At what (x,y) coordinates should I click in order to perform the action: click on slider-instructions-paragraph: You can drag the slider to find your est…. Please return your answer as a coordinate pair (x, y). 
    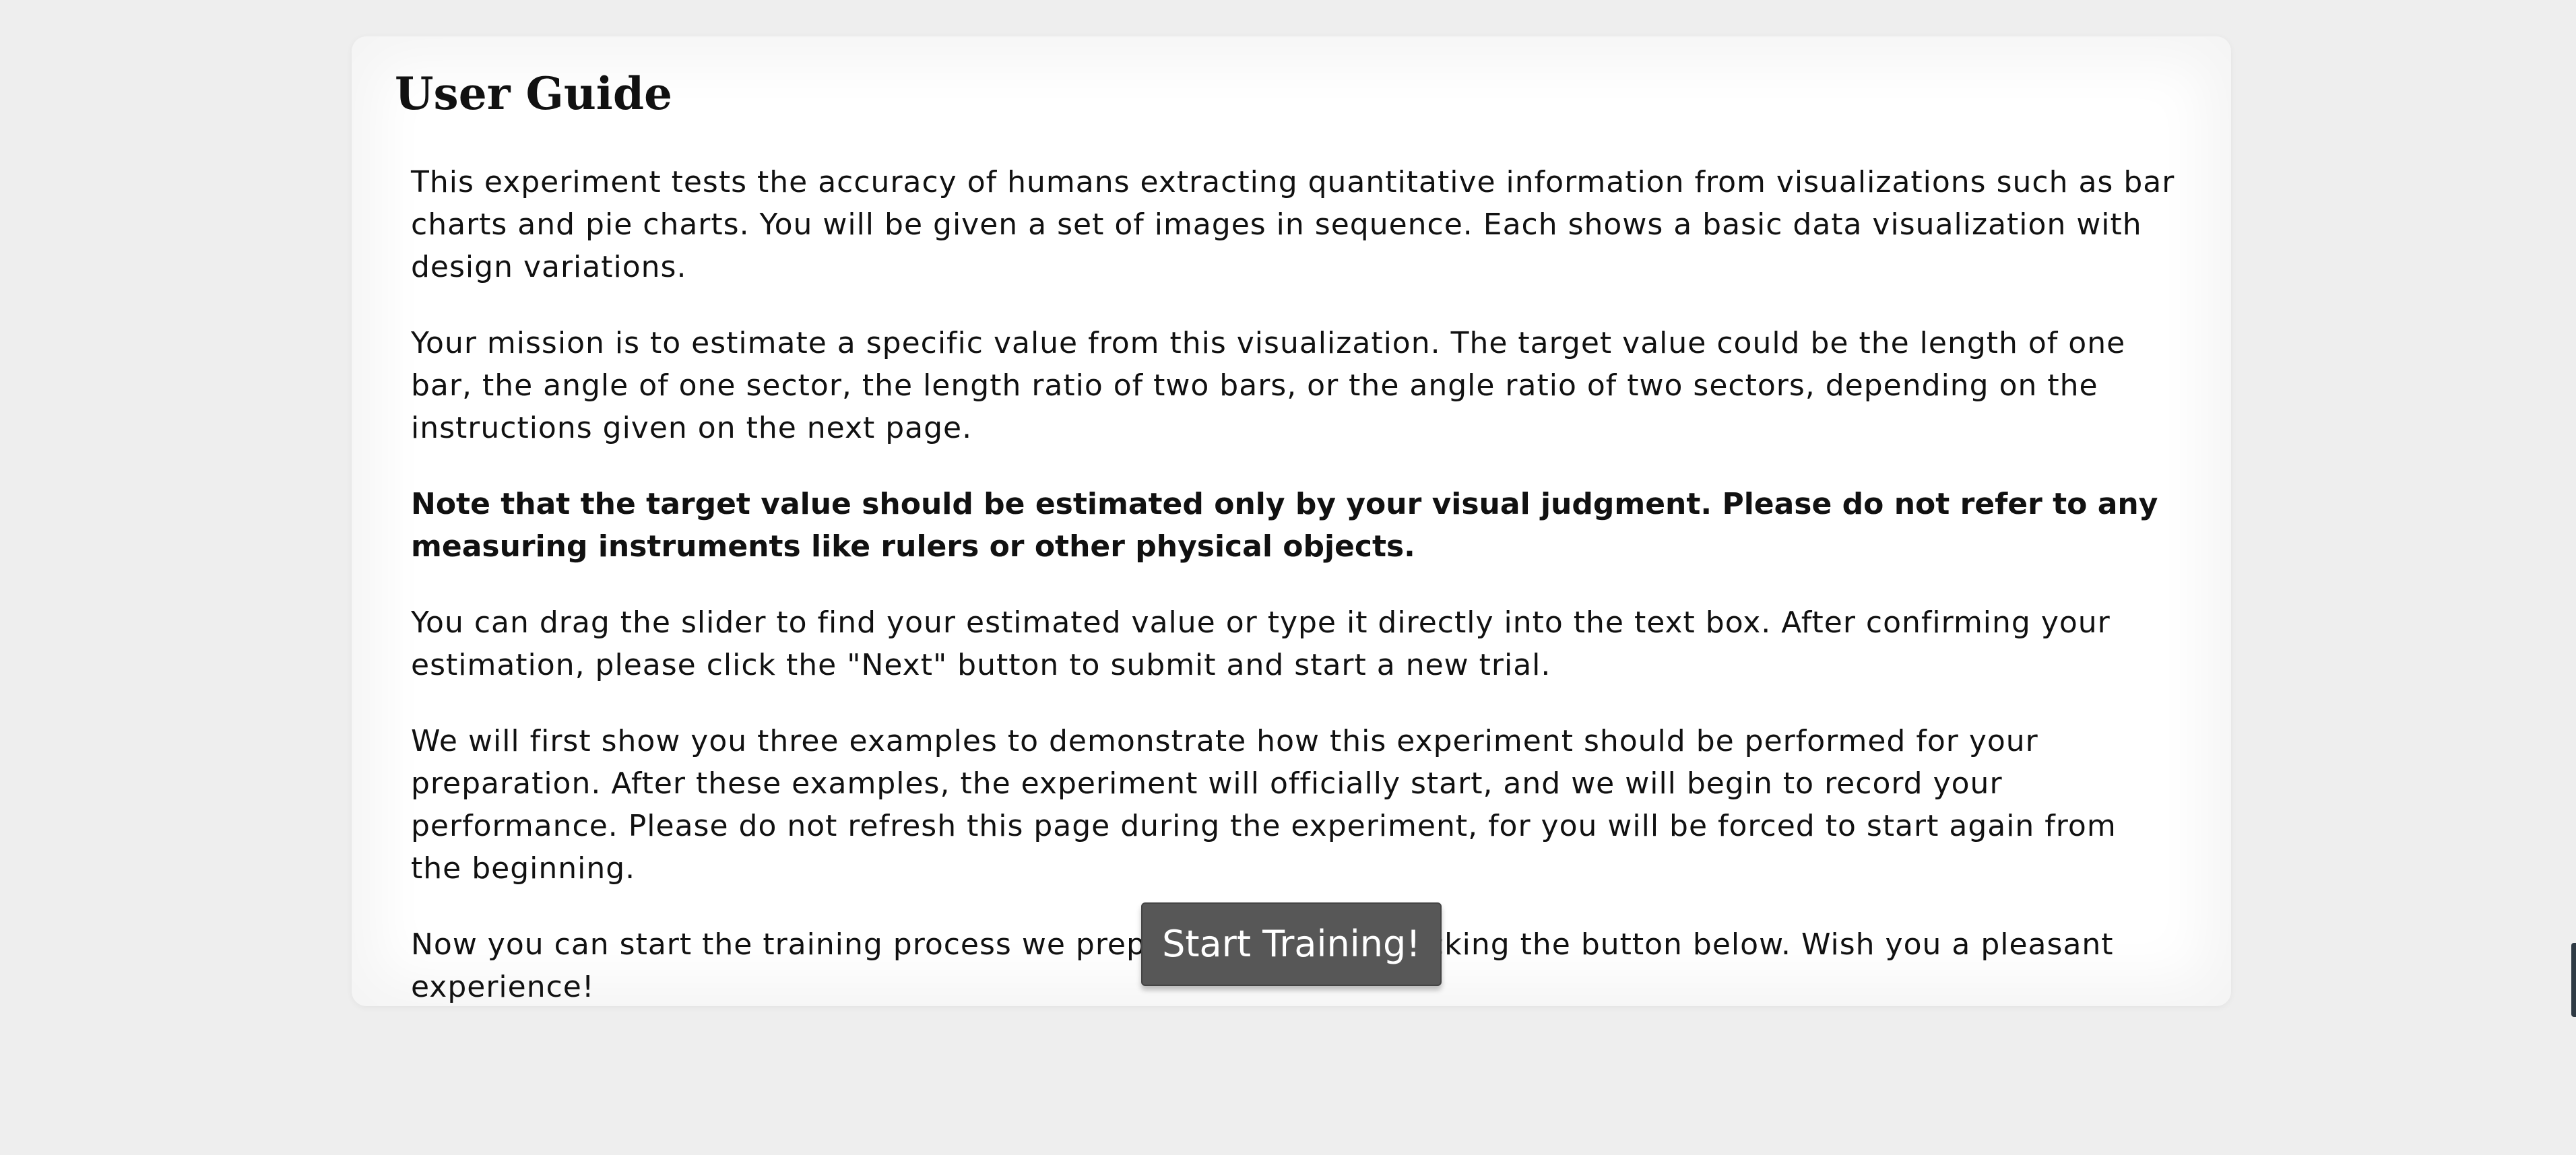
    Looking at the image, I should click on (1261, 643).